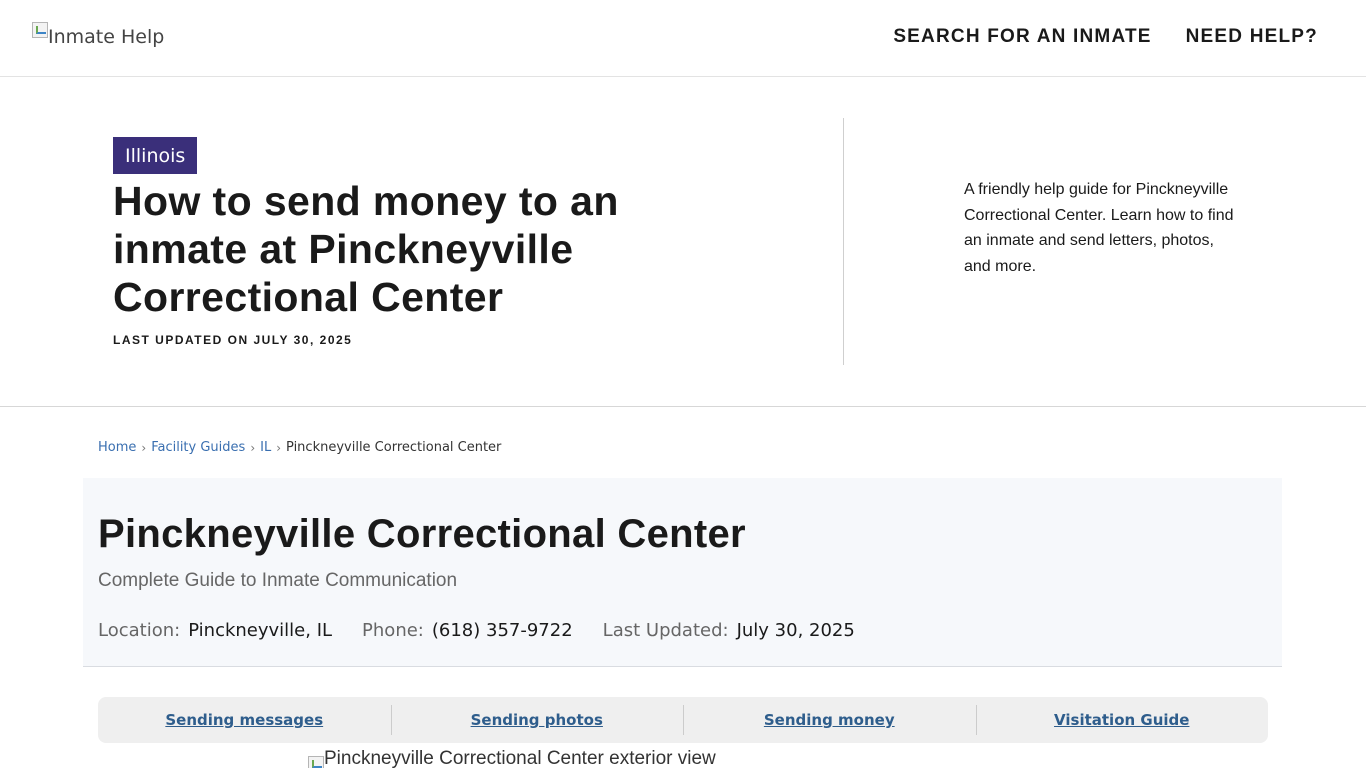 Image resolution: width=1366 pixels, height=768 pixels. Describe the element at coordinates (393, 630) in the screenshot. I see `meta-phone-label: Phone:` at that location.